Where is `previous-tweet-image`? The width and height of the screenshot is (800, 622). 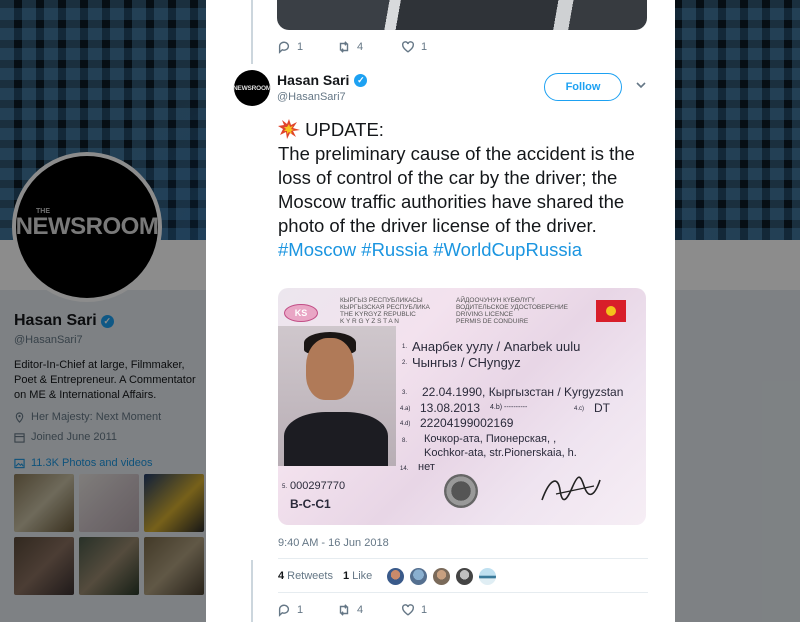 previous-tweet-image is located at coordinates (462, 15).